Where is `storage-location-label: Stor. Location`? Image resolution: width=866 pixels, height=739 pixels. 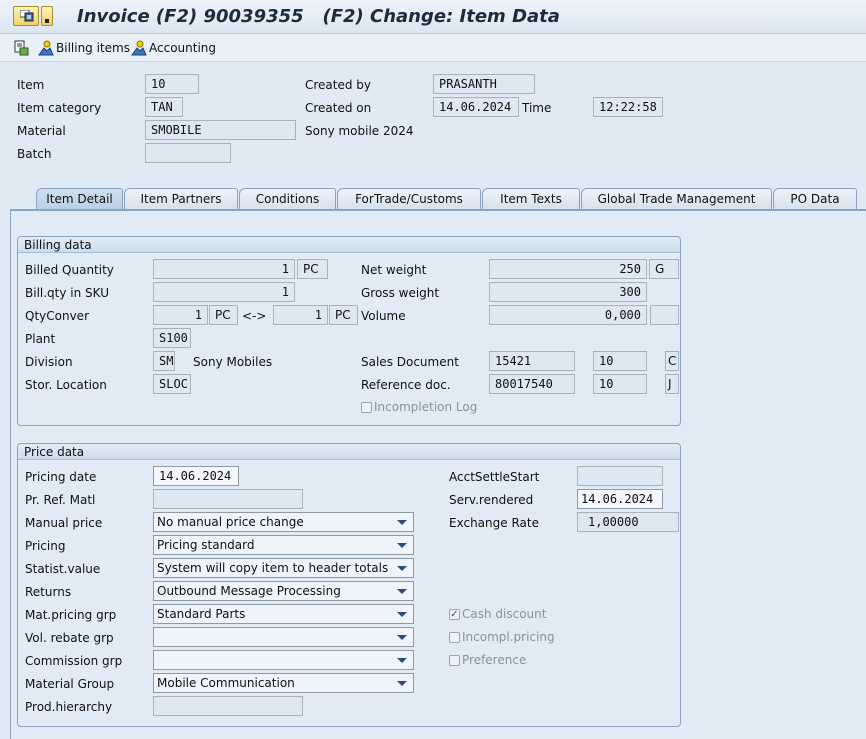 storage-location-label: Stor. Location is located at coordinates (66, 385).